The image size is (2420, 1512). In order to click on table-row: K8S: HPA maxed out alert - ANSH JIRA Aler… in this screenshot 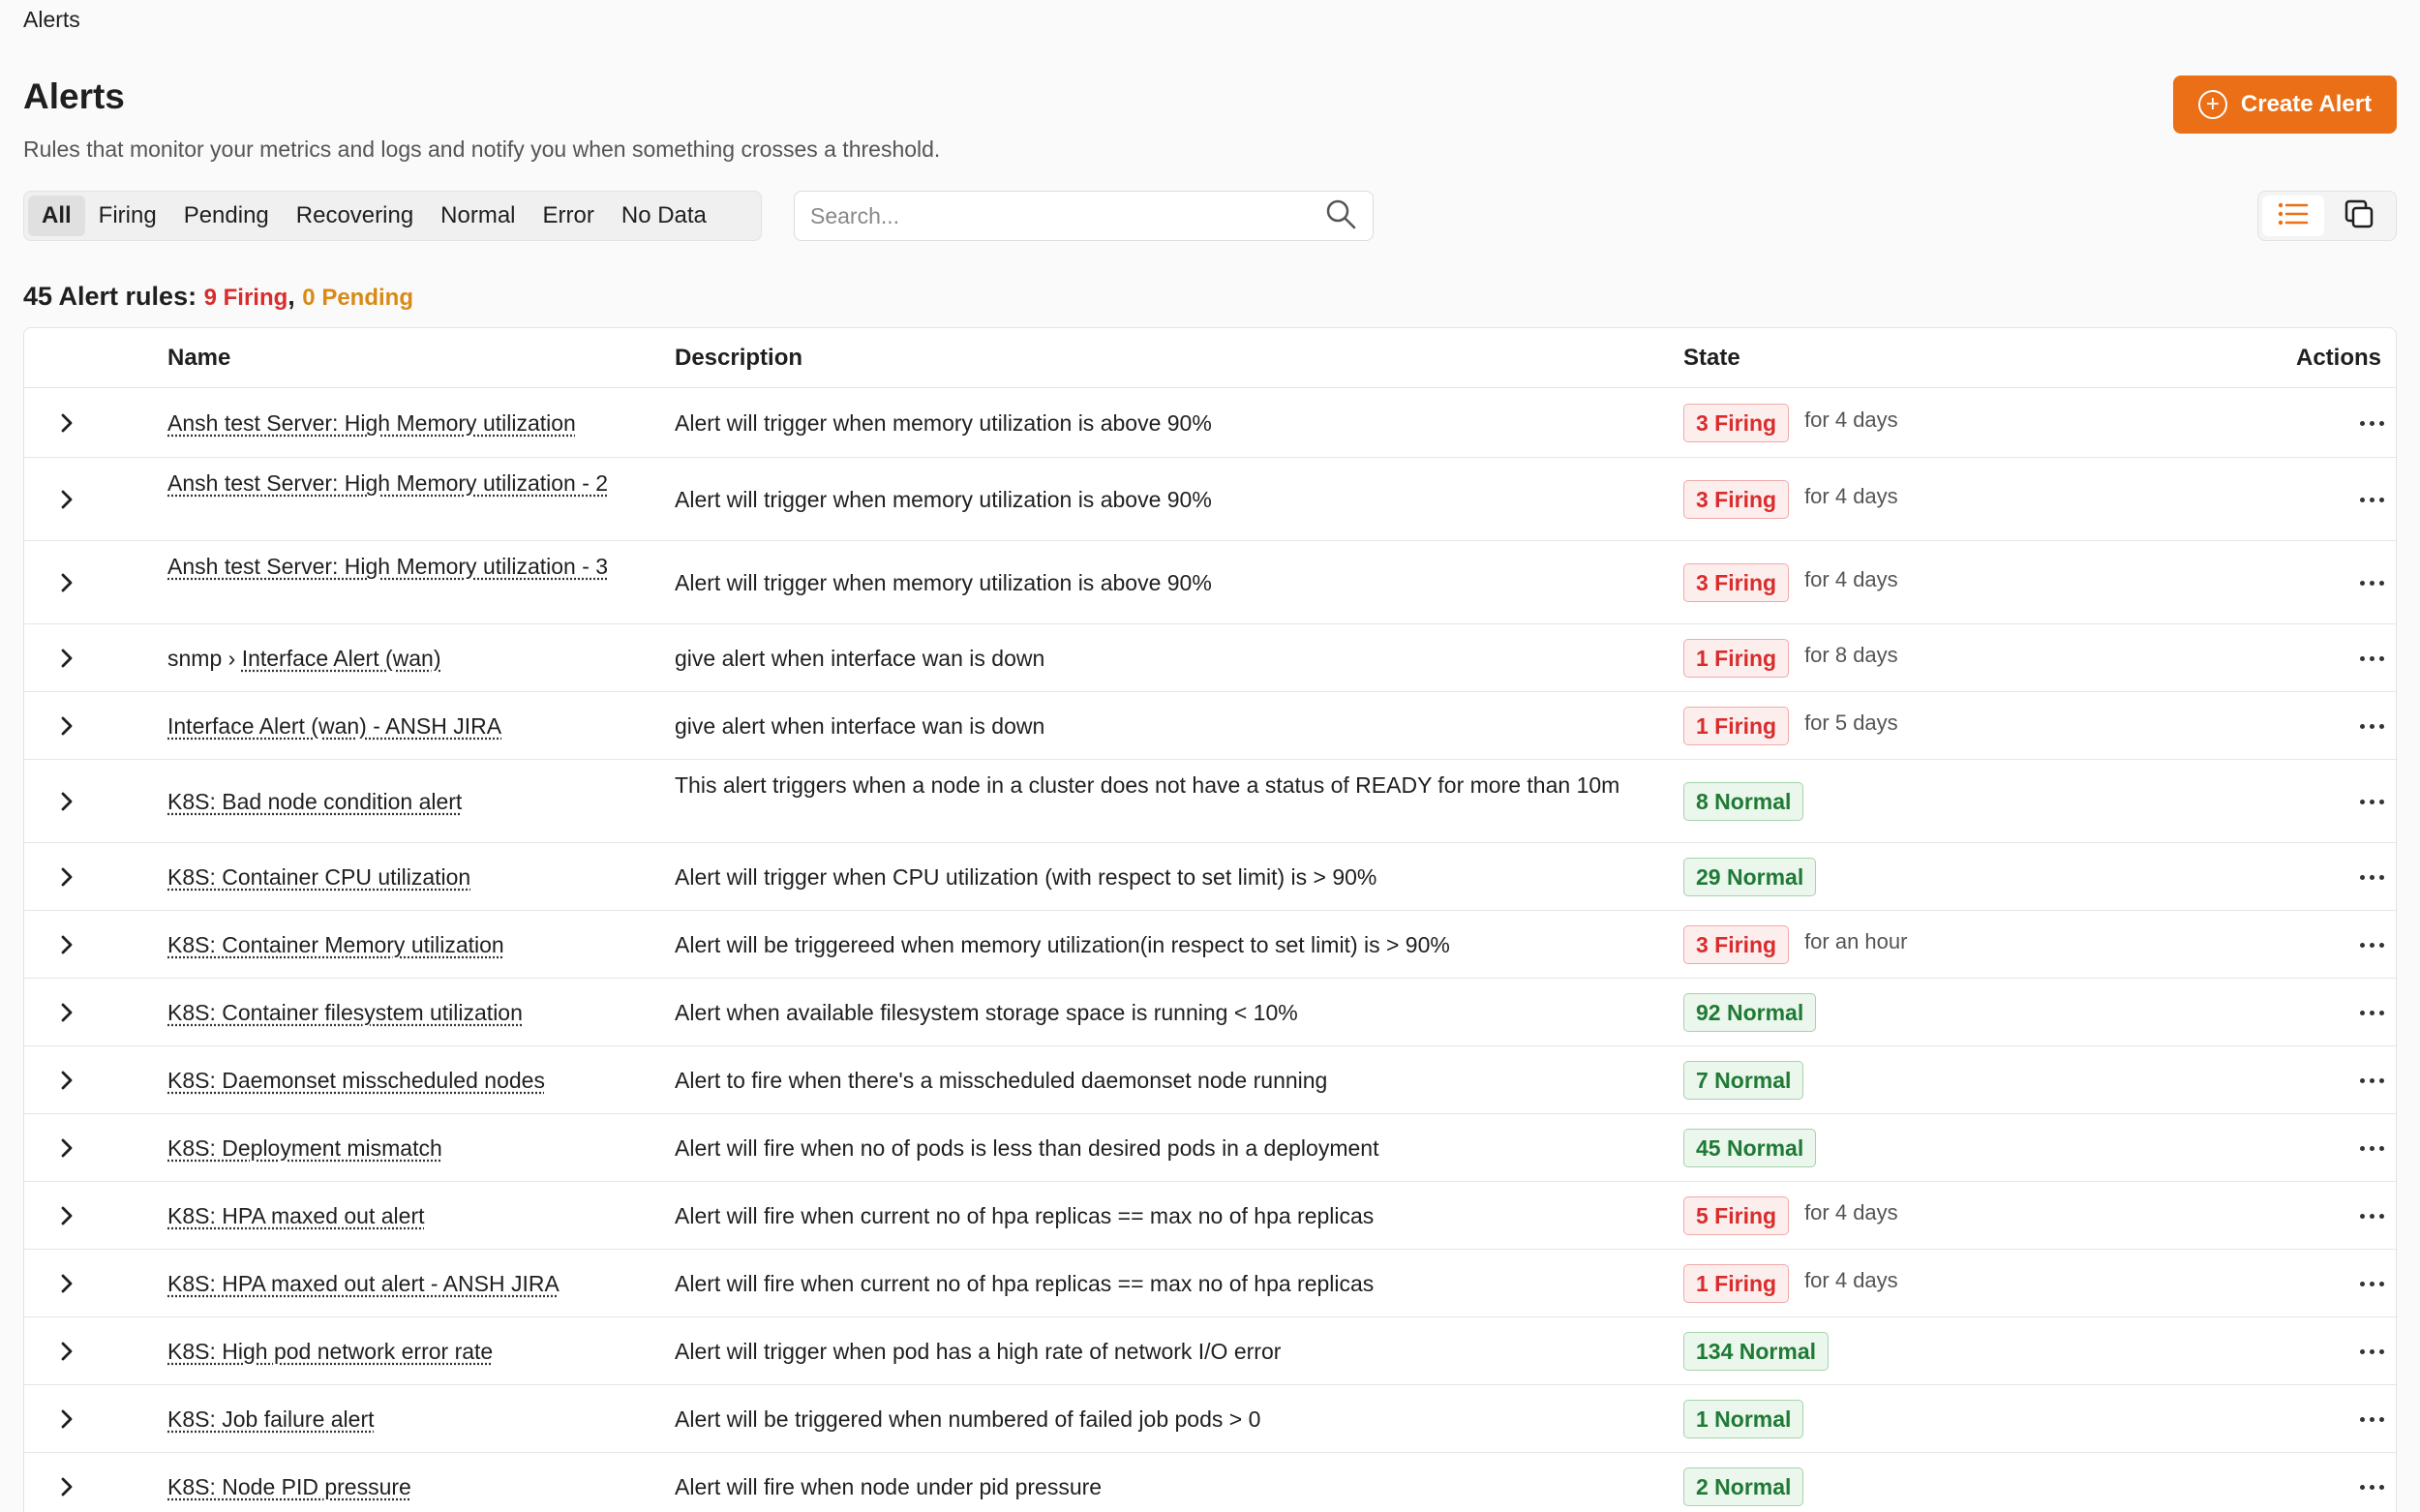, I will do `click(1210, 1283)`.